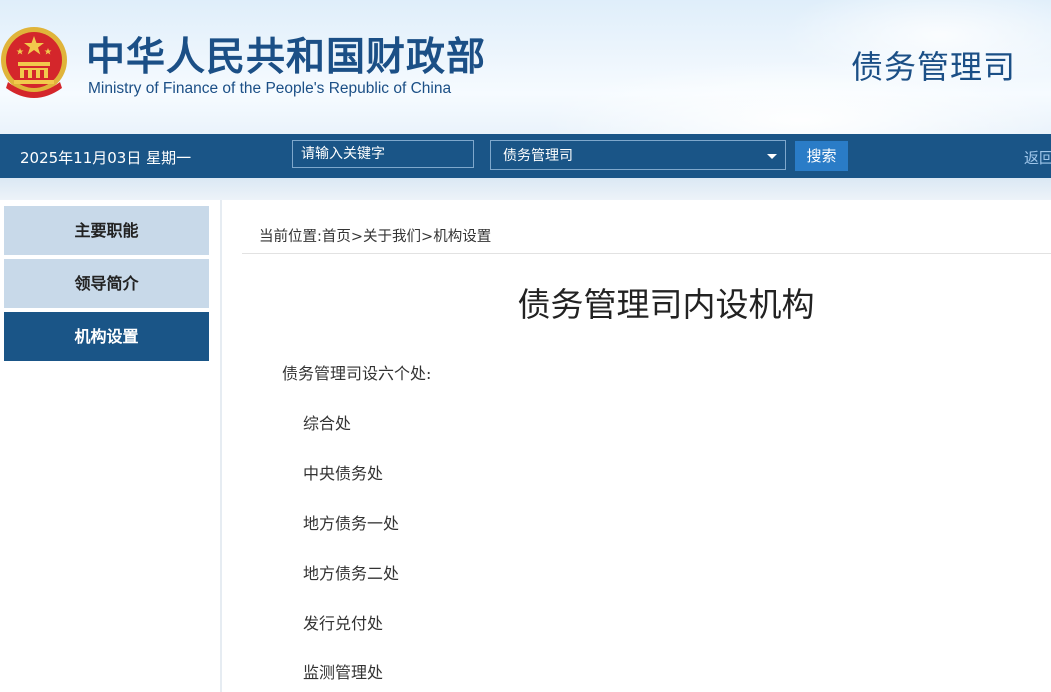 The width and height of the screenshot is (1051, 692). What do you see at coordinates (666, 304) in the screenshot?
I see `page-title: 债务管理司内设机构` at bounding box center [666, 304].